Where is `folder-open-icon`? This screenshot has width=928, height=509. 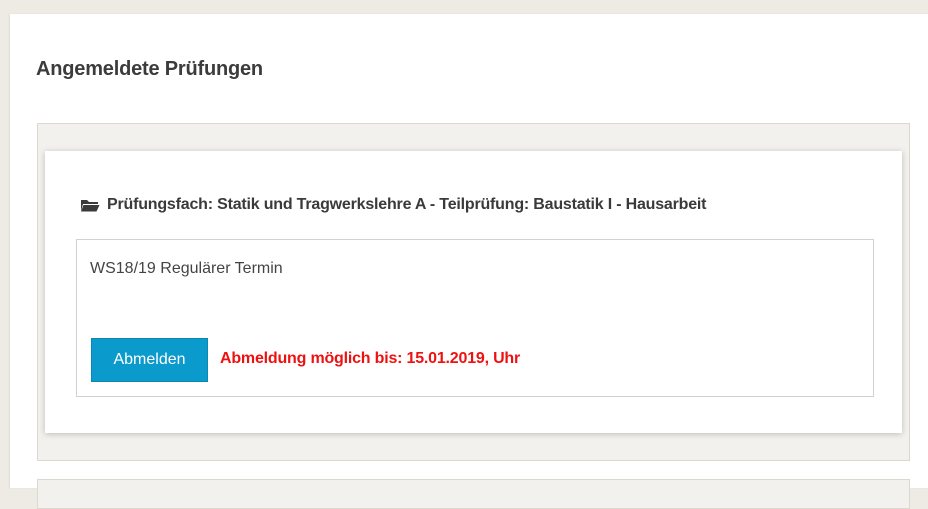 folder-open-icon is located at coordinates (90, 206).